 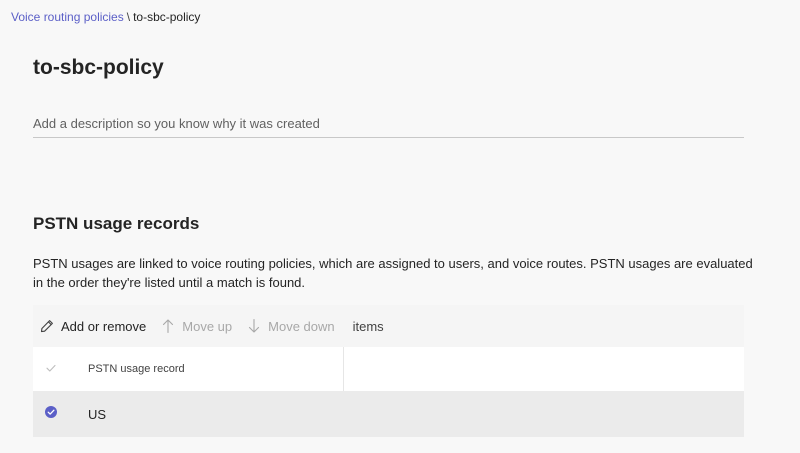 I want to click on move-up-label: Move up, so click(x=207, y=326).